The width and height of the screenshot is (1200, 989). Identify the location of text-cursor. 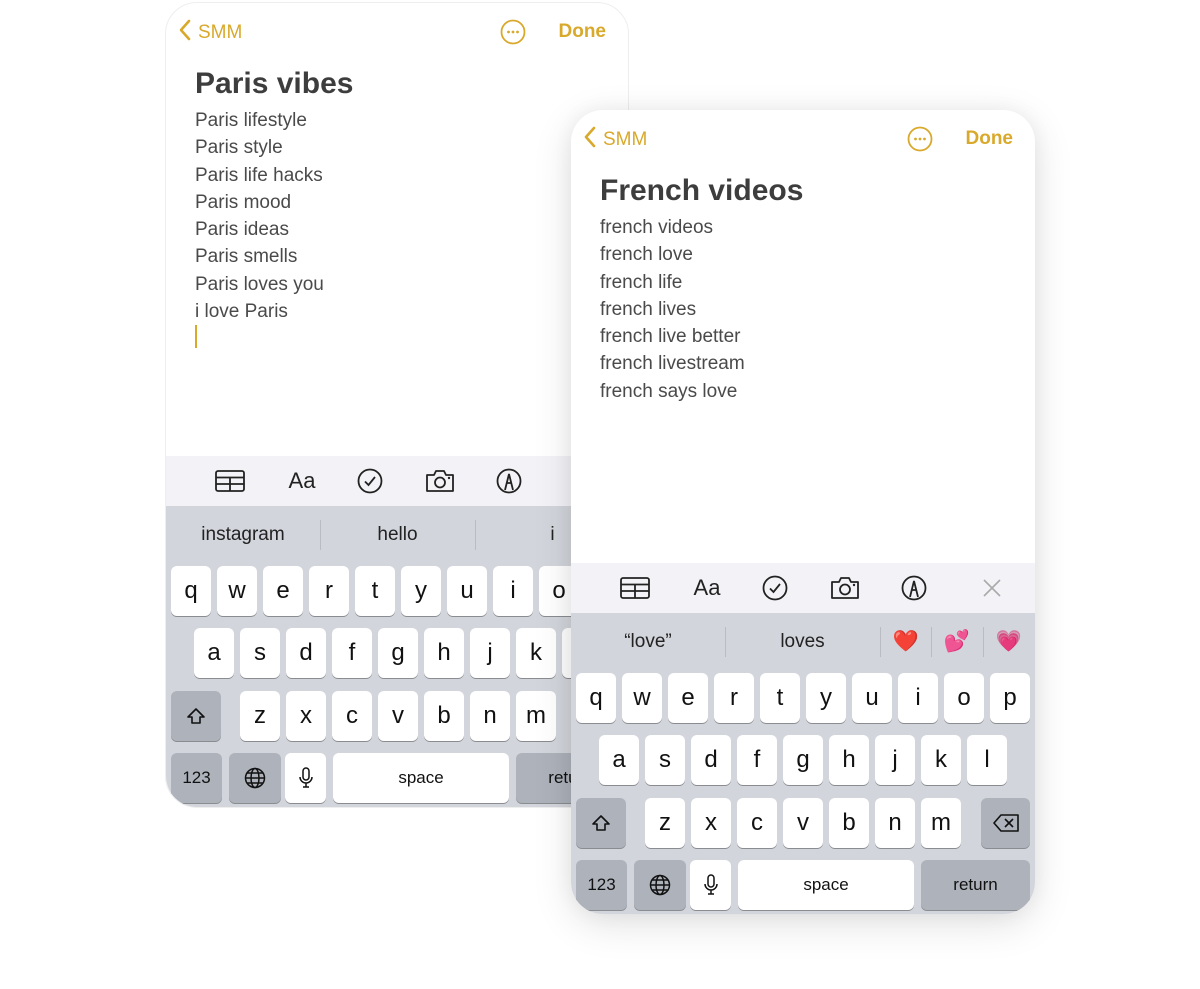
(196, 336).